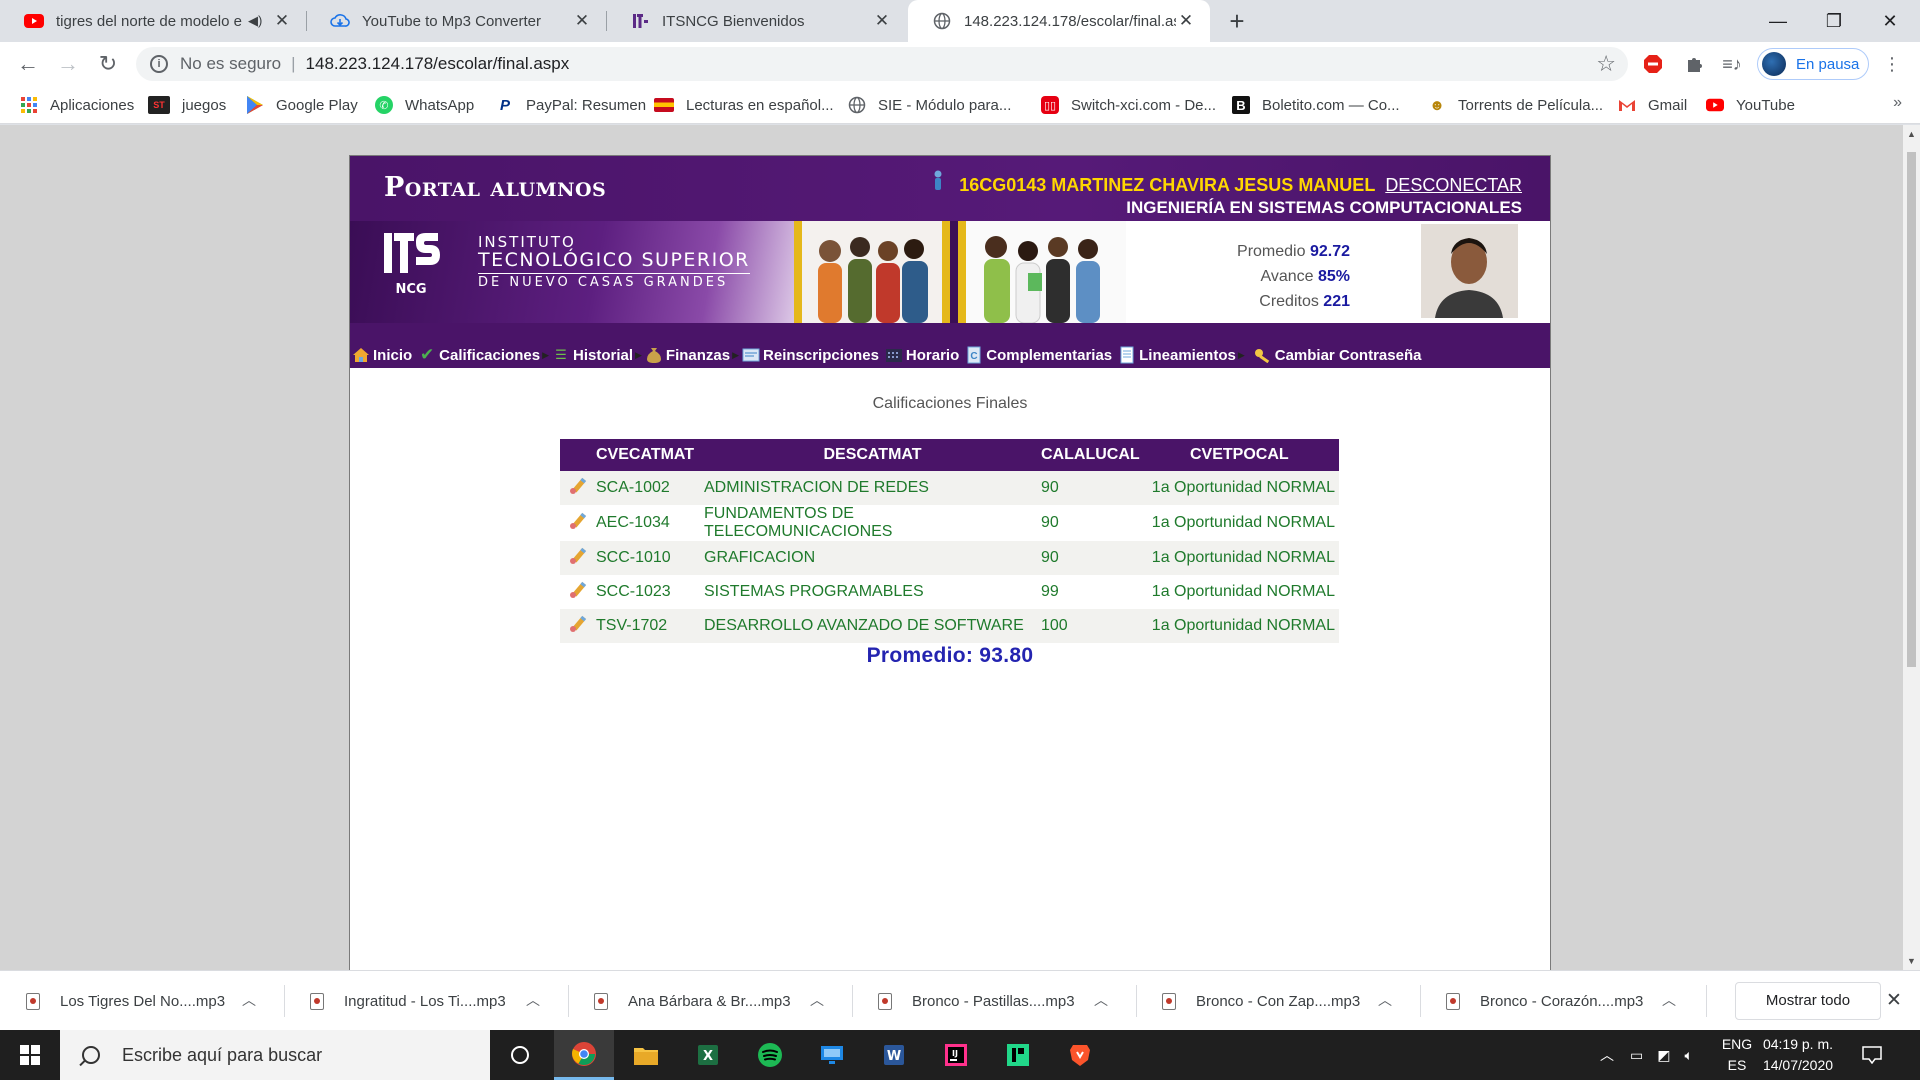 The image size is (1920, 1080). I want to click on info-icon: i, so click(159, 64).